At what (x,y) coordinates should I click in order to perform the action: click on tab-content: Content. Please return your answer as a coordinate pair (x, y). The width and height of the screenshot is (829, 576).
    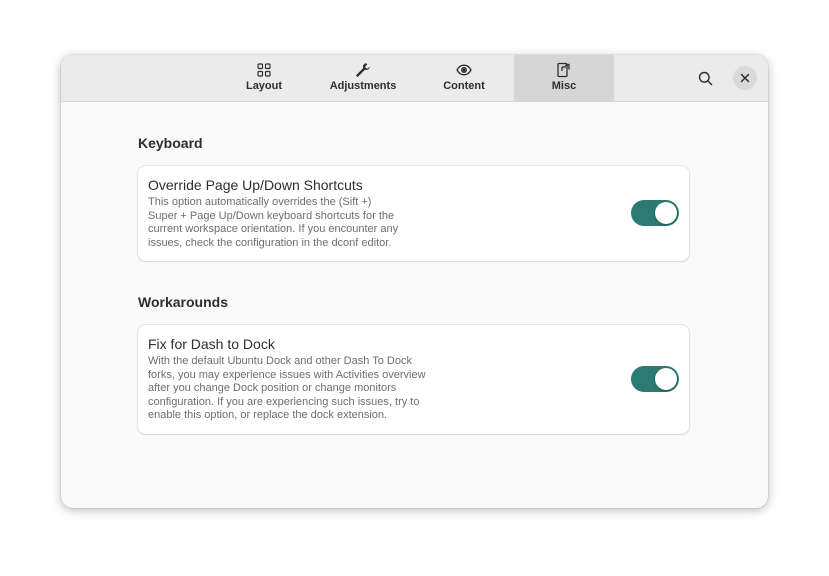
    Looking at the image, I should click on (464, 78).